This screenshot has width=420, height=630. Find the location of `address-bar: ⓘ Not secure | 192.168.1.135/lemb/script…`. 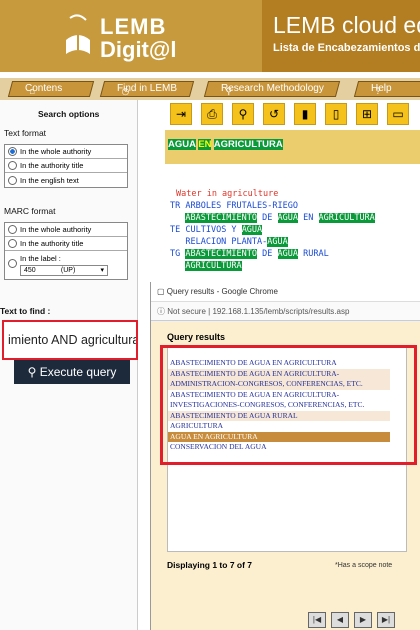

address-bar: ⓘ Not secure | 192.168.1.135/lemb/script… is located at coordinates (285, 311).